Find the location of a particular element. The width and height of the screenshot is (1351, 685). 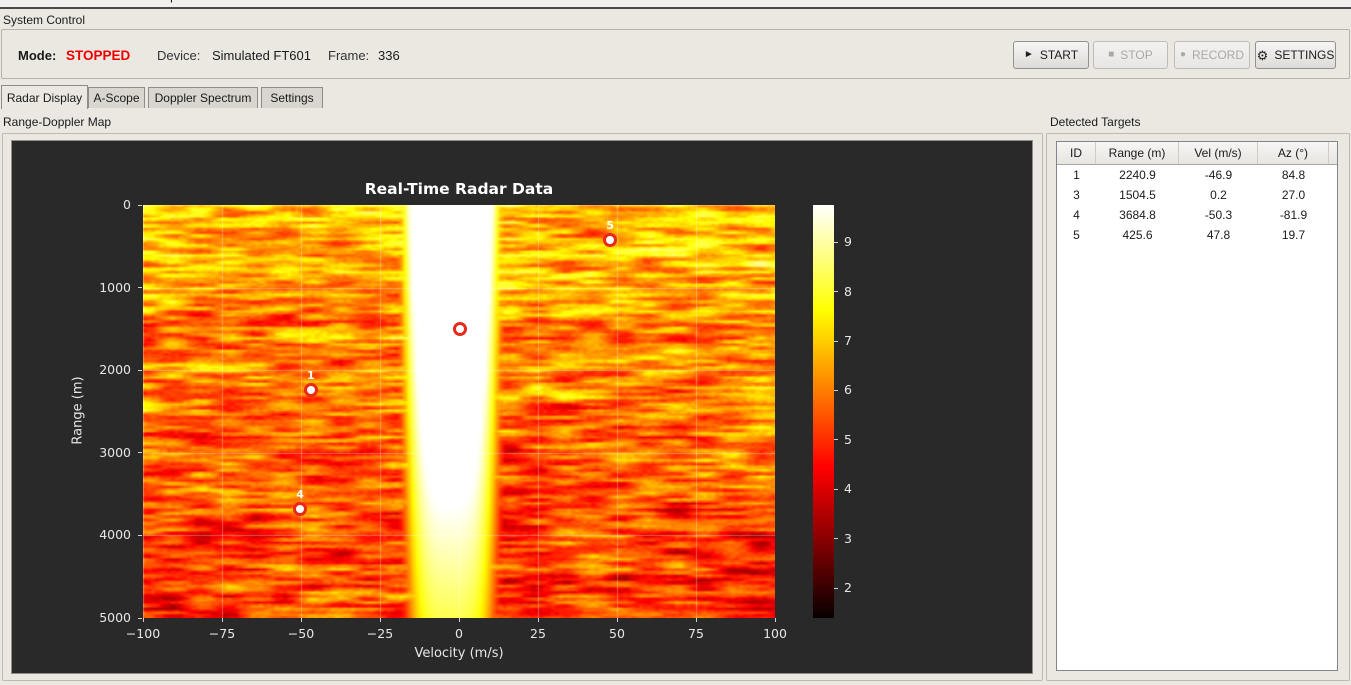

stop-button: ■ STOP is located at coordinates (1130, 55).